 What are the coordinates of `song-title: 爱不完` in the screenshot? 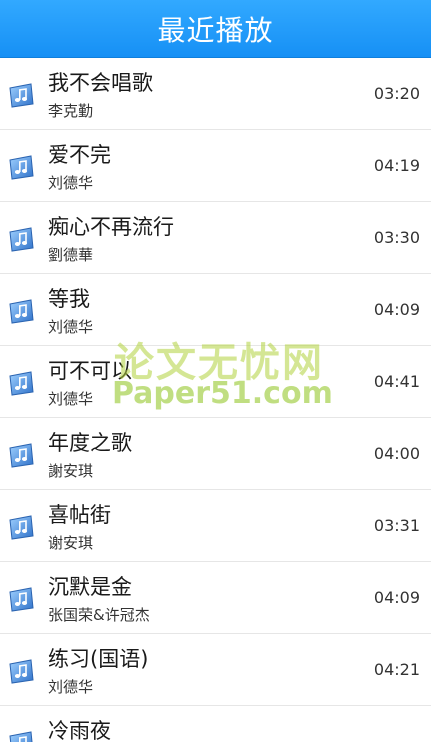 It's located at (79, 155).